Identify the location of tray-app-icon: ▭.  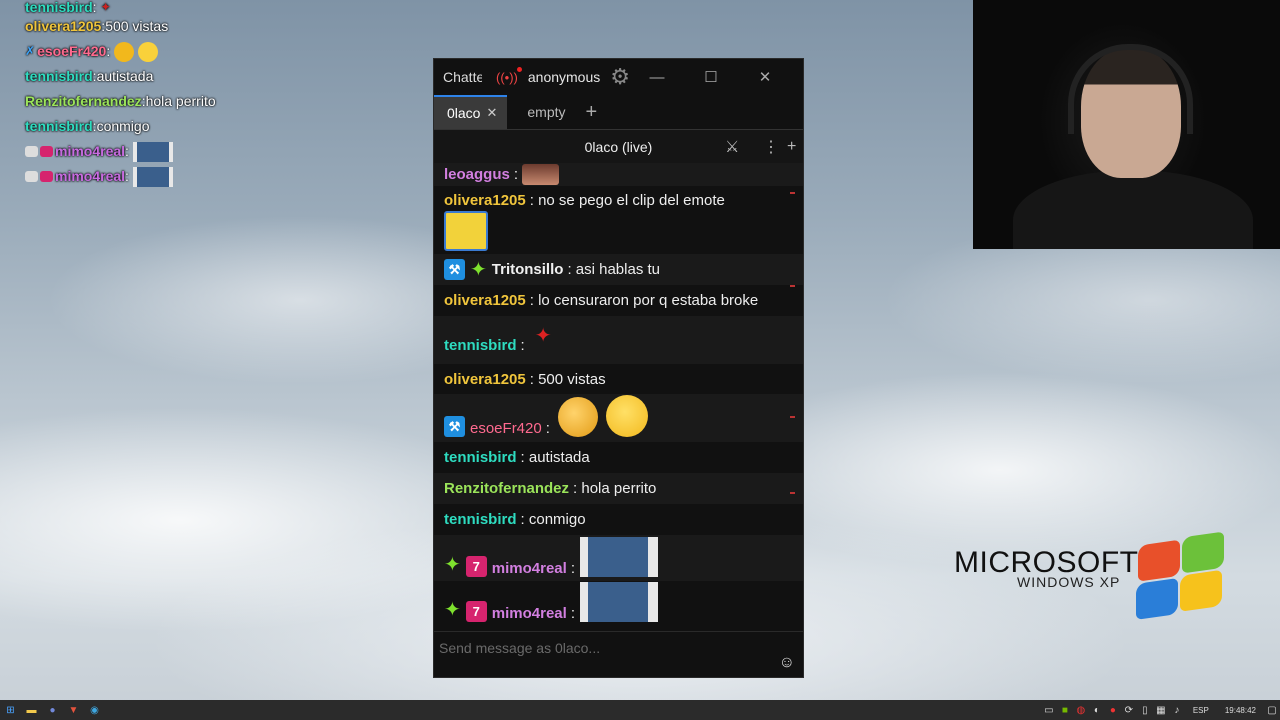
(1049, 710).